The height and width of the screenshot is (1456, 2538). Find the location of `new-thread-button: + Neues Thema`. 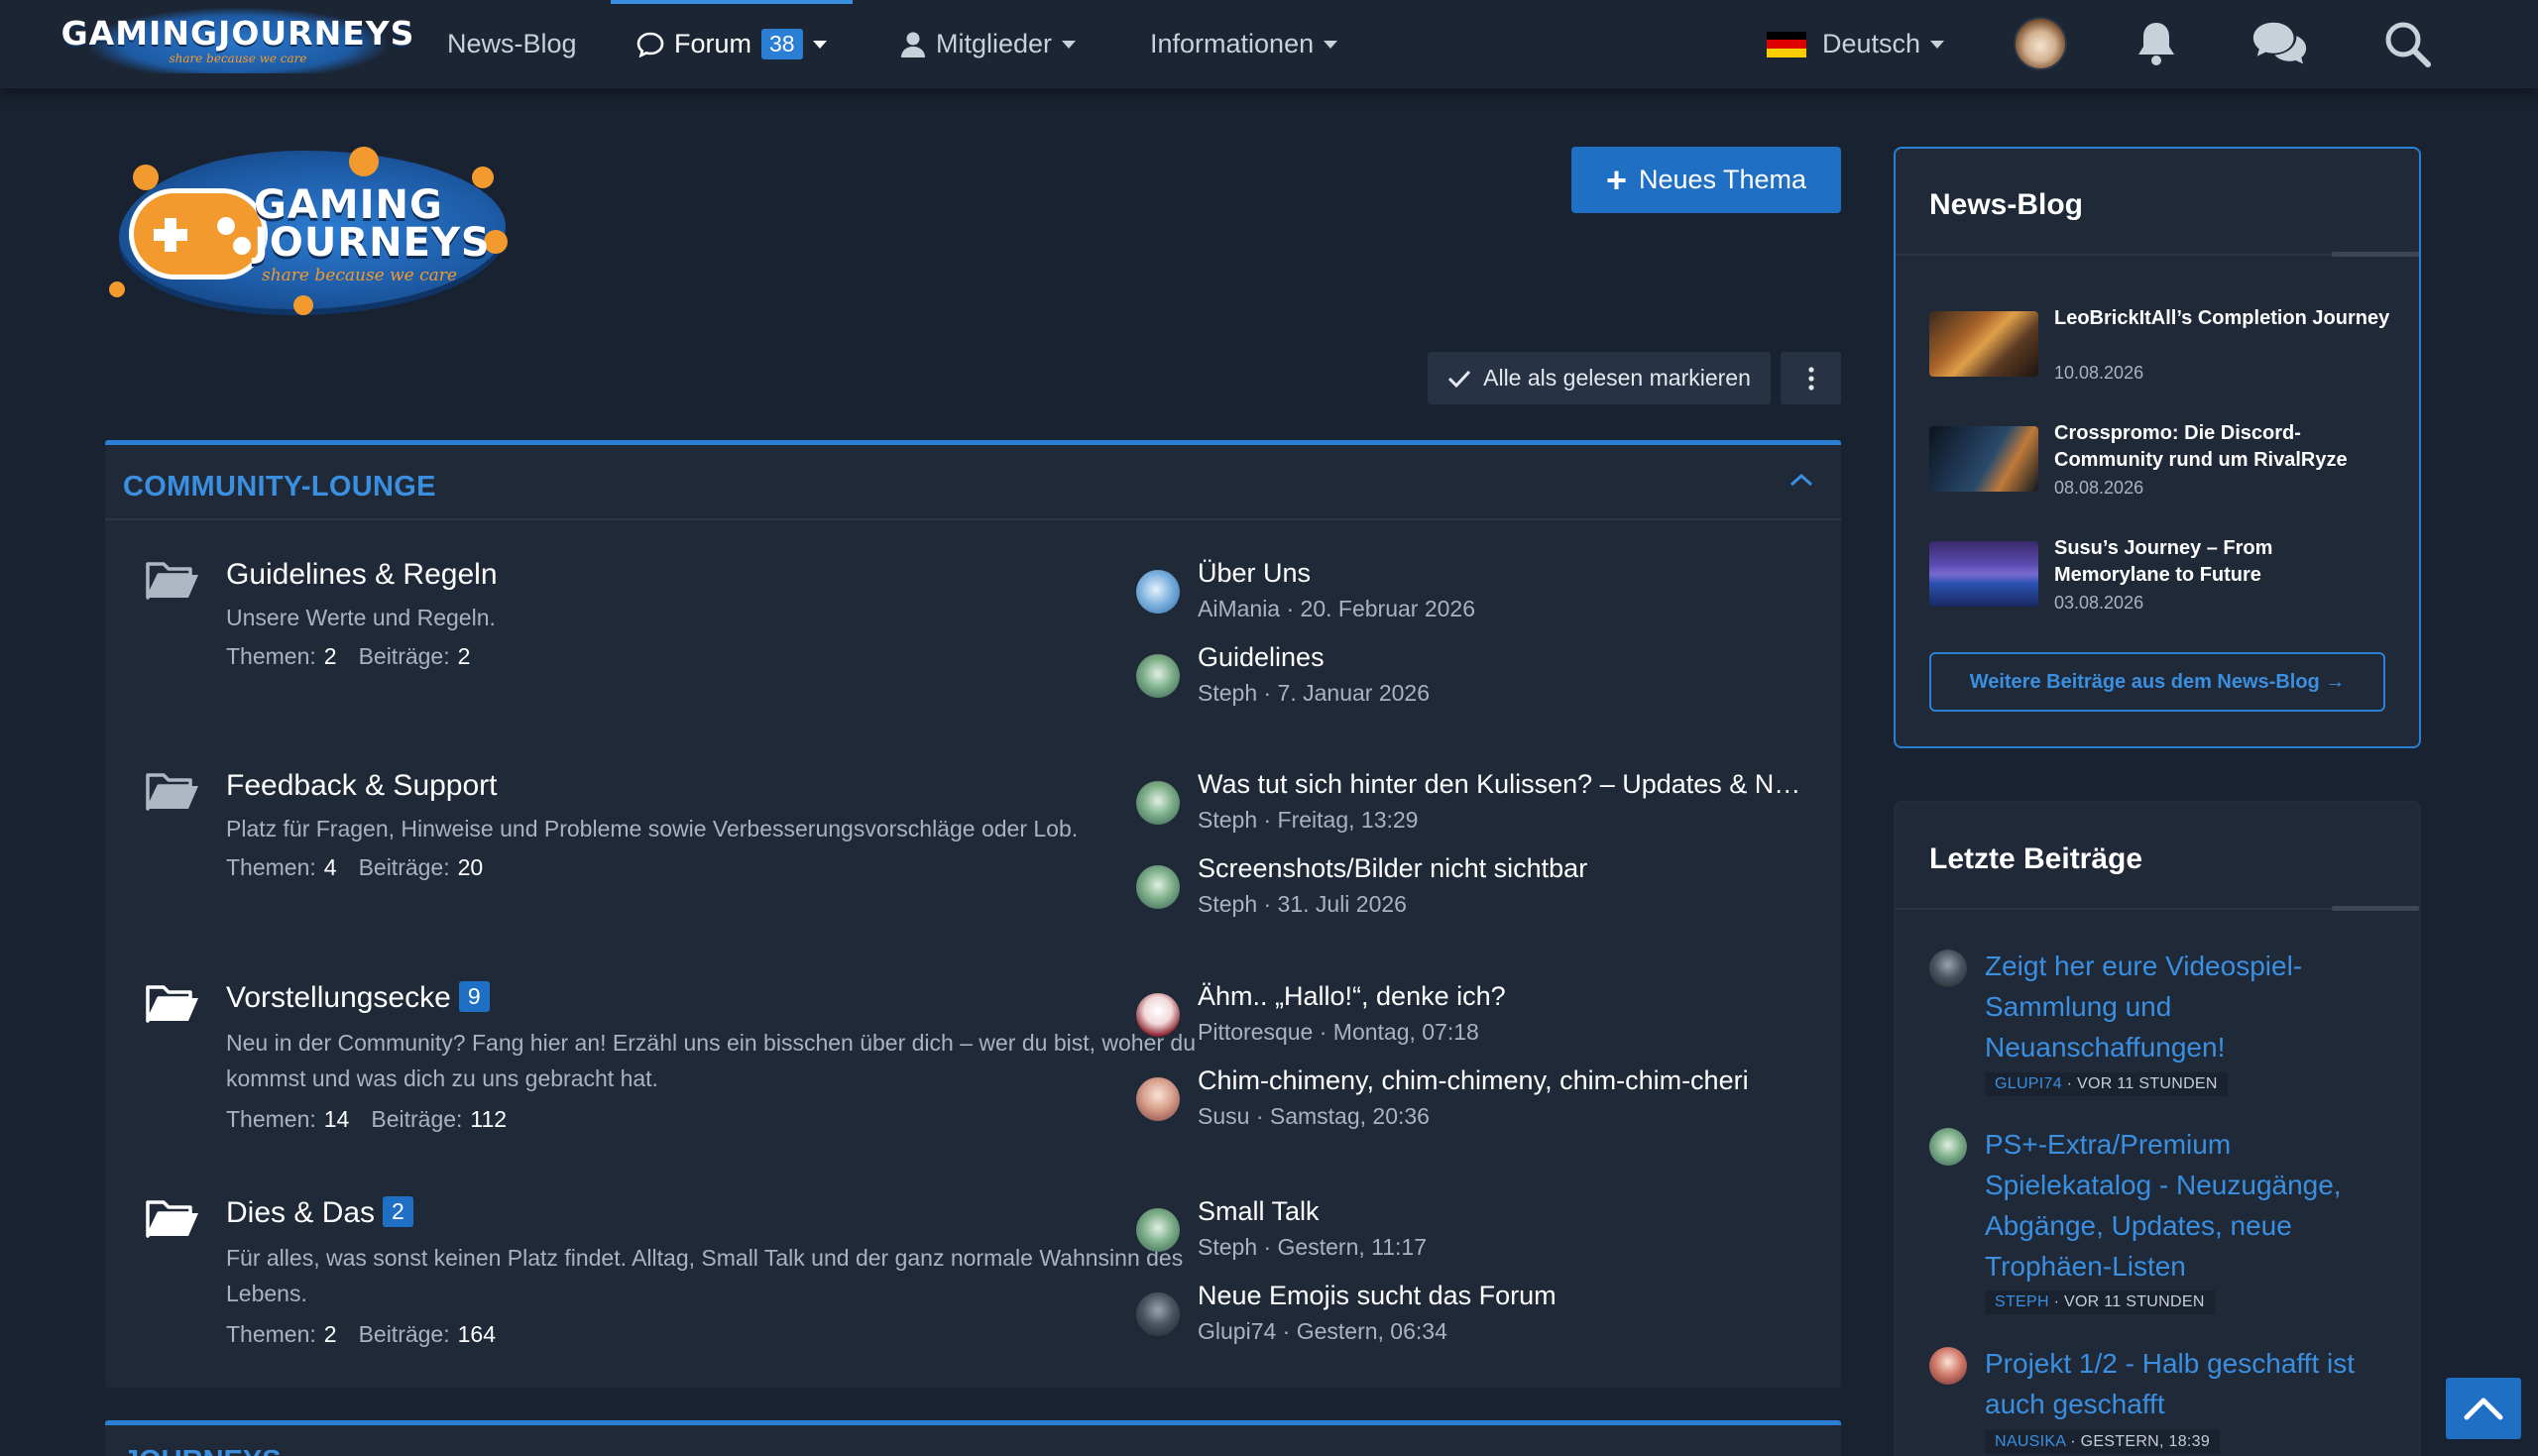

new-thread-button: + Neues Thema is located at coordinates (1706, 180).